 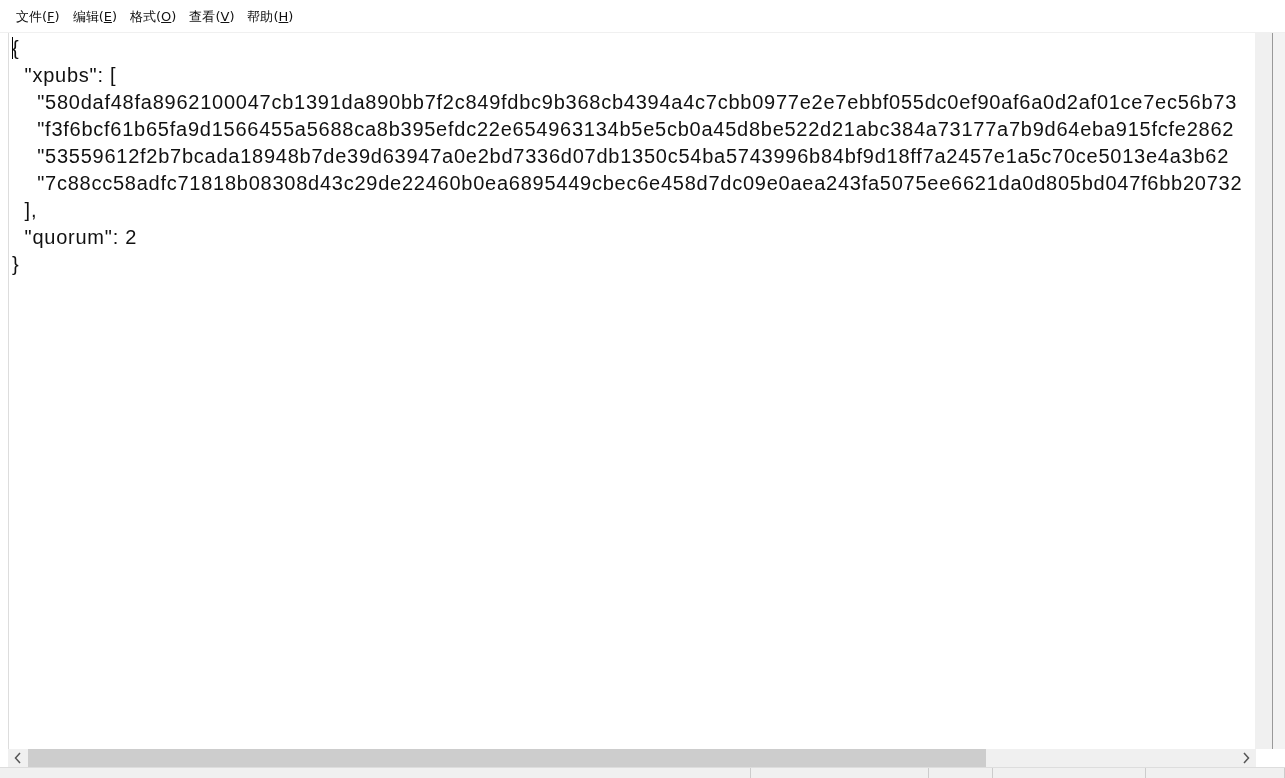 What do you see at coordinates (80, 237) in the screenshot?
I see `text-line: "quorum": 2` at bounding box center [80, 237].